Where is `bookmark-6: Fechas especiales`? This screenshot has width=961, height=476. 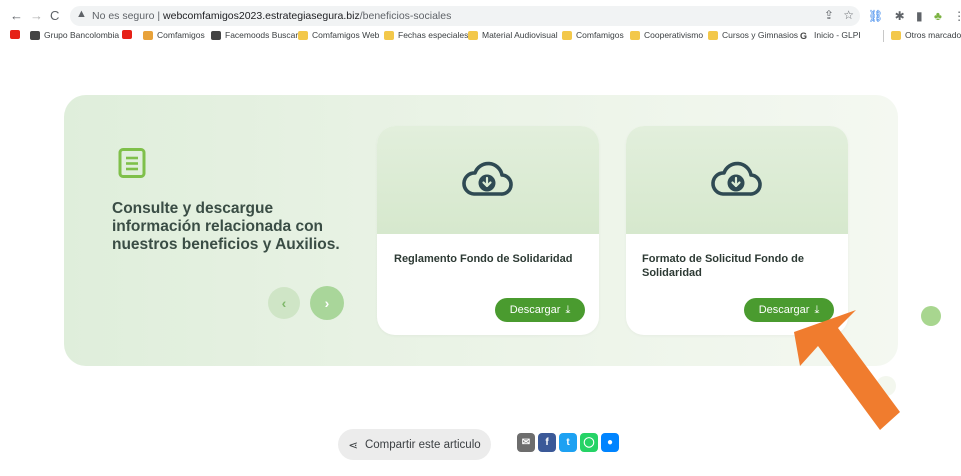
bookmark-6: Fechas especiales is located at coordinates (426, 35).